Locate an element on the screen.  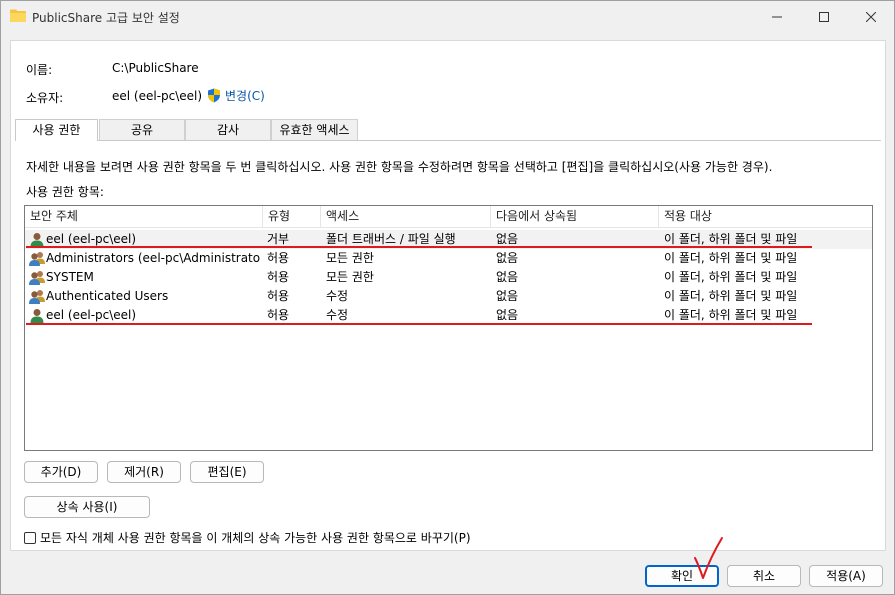
tab-label: 사용 권한 is located at coordinates (56, 130).